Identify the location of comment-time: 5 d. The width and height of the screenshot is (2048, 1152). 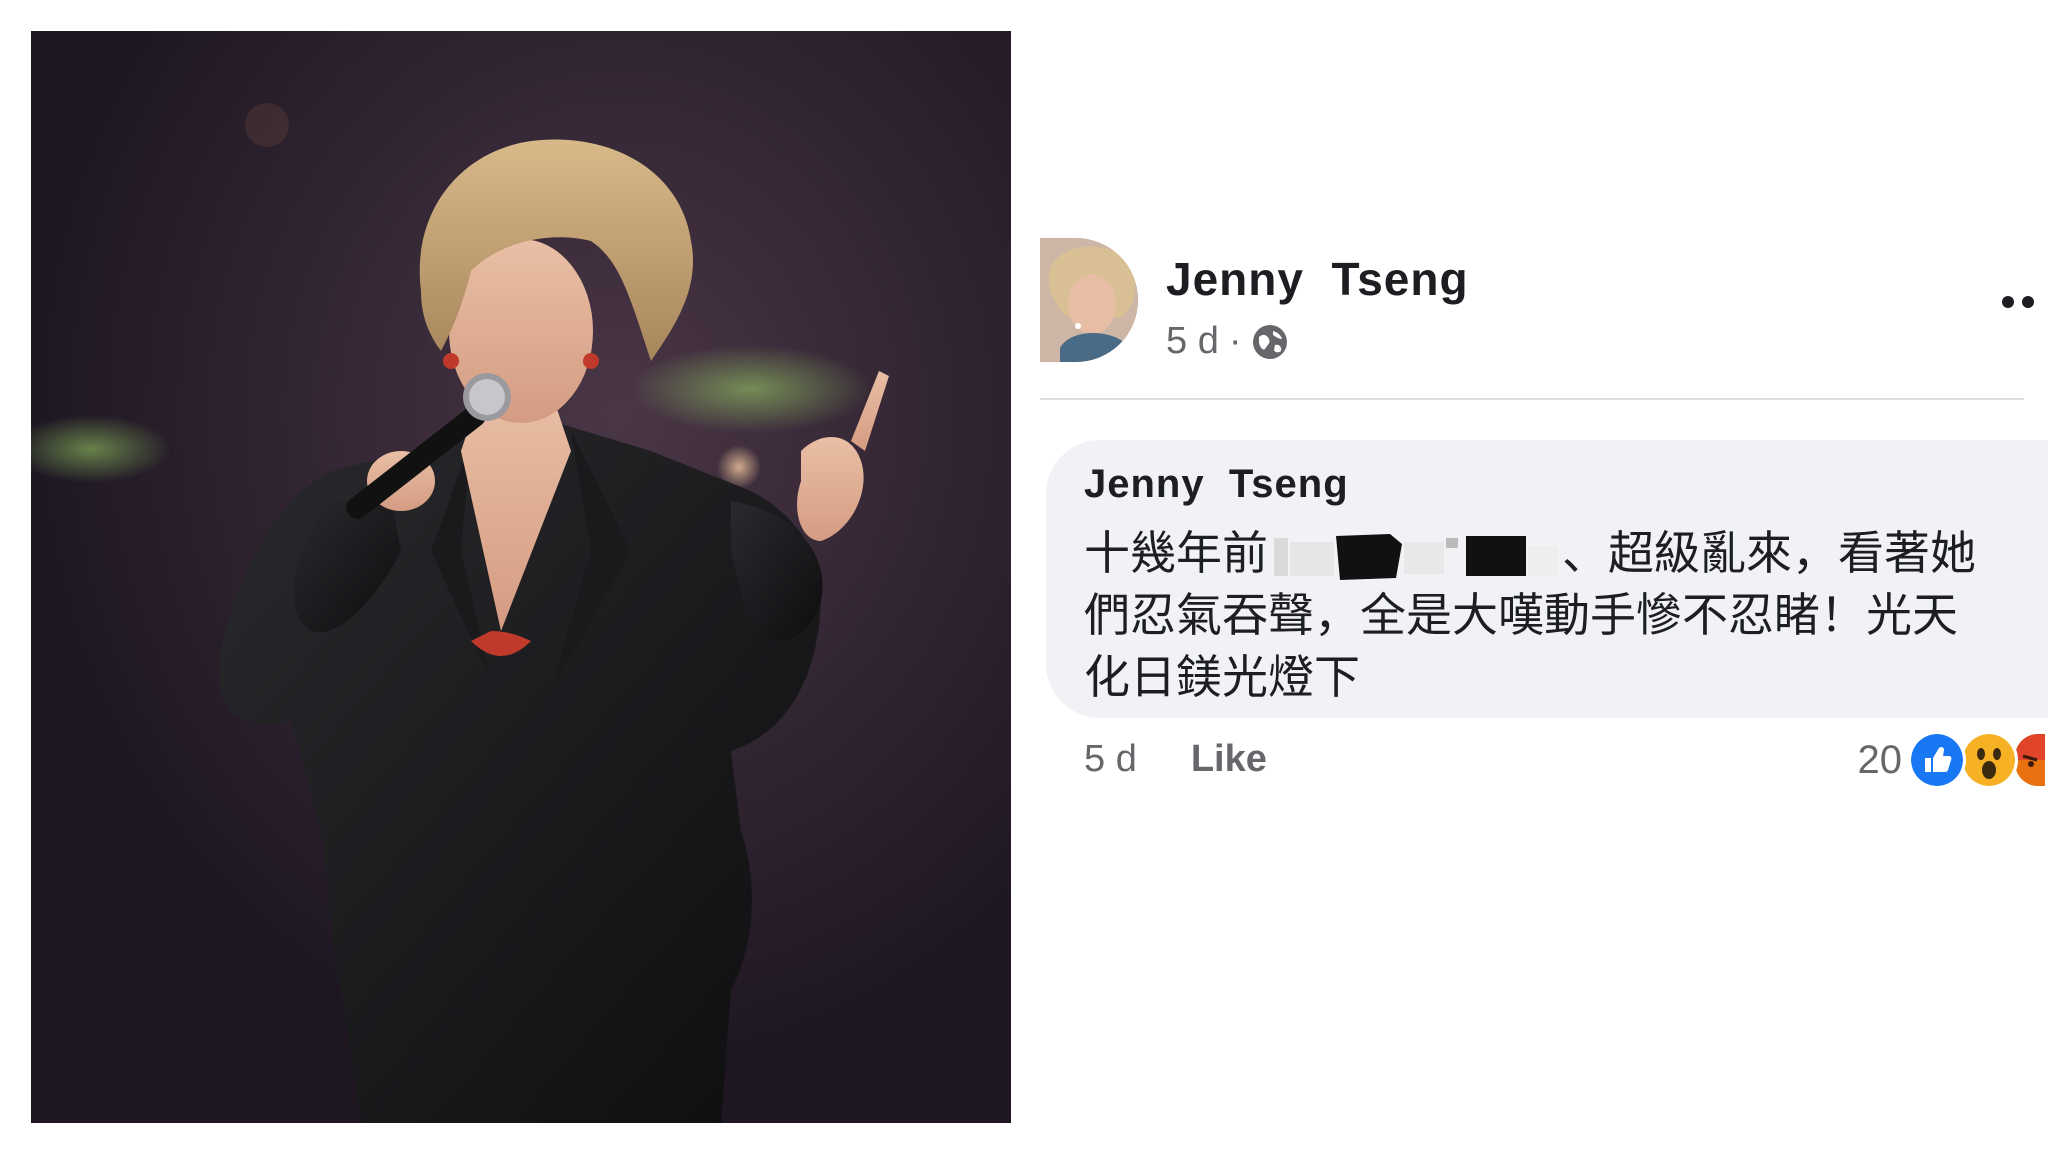
(1110, 759).